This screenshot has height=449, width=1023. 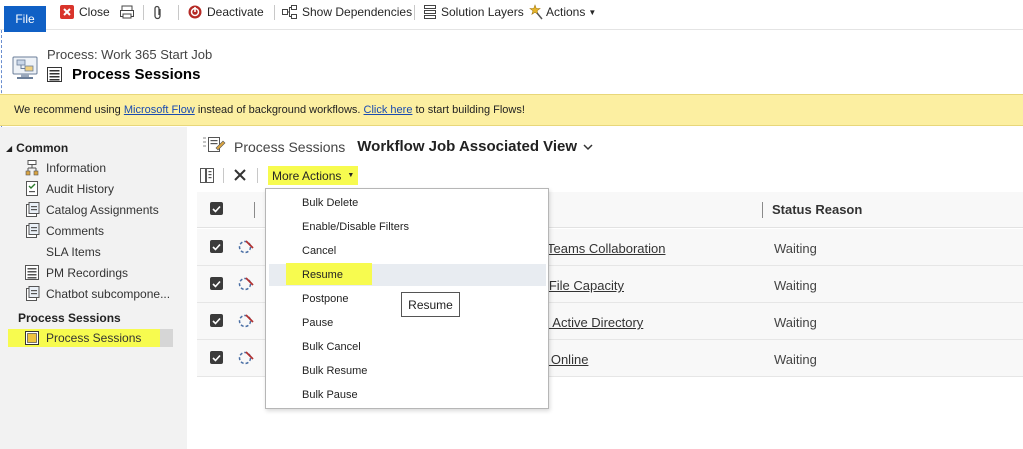 What do you see at coordinates (467, 146) in the screenshot?
I see `view-selector: Workflow Job Associated View` at bounding box center [467, 146].